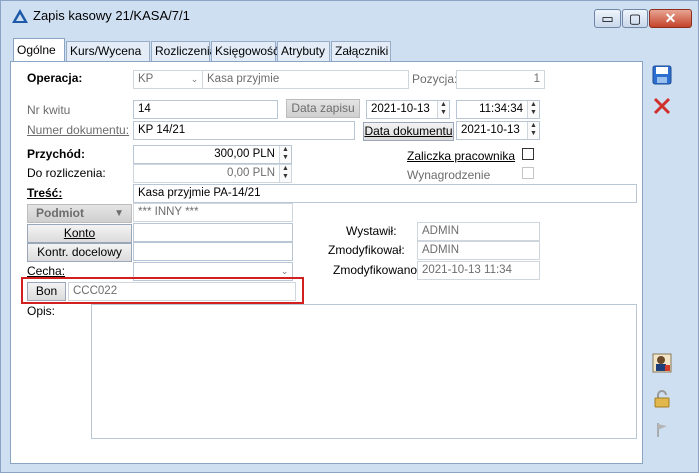 This screenshot has width=699, height=473. I want to click on title-bar: Zapis kasowy 21/KASA/7/1 ▭ ▢ ✕, so click(349, 16).